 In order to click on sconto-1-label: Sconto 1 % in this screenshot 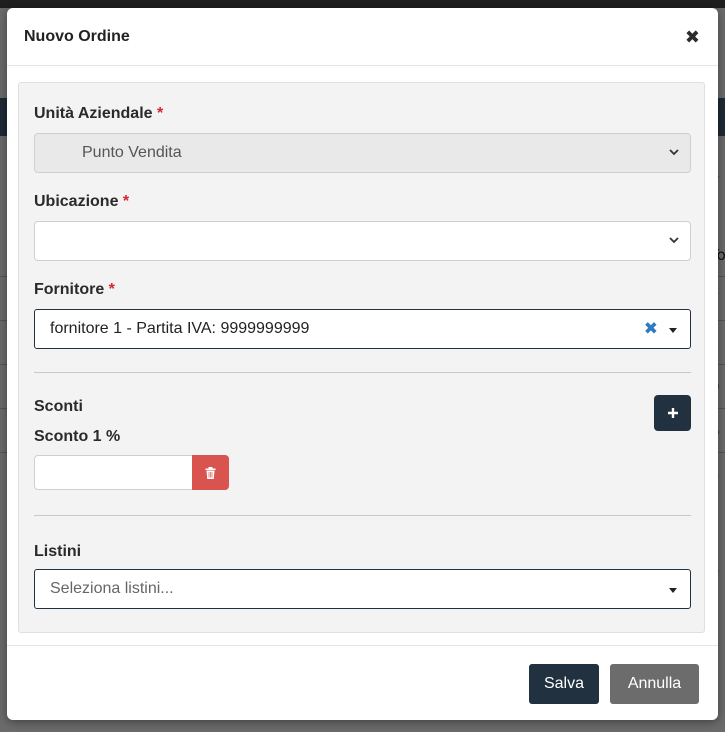, I will do `click(77, 436)`.